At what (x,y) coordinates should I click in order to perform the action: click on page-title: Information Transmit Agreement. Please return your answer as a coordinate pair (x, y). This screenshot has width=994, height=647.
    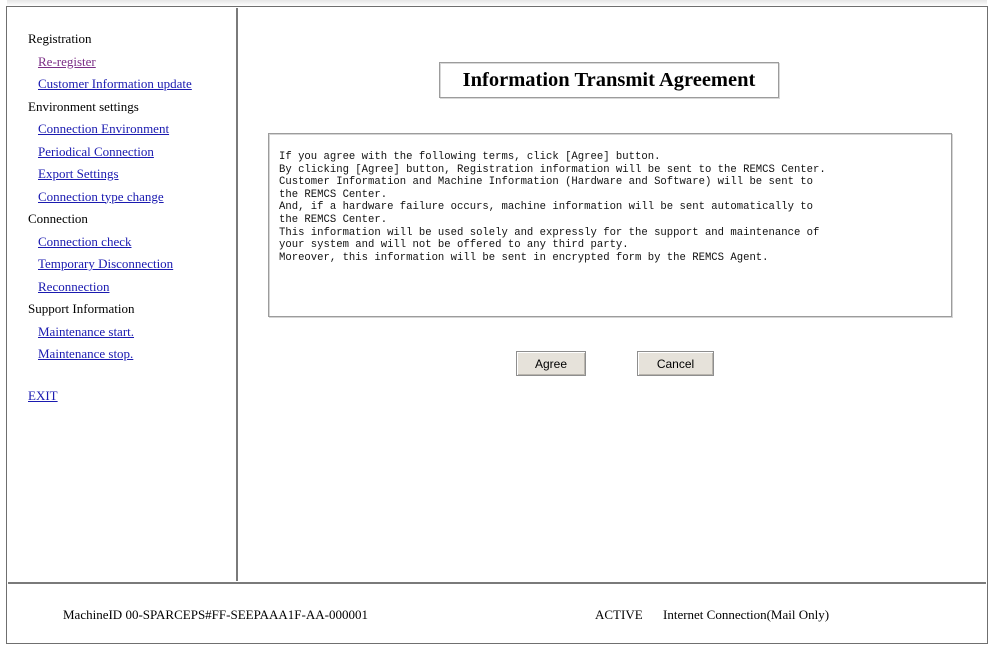
    Looking at the image, I should click on (609, 80).